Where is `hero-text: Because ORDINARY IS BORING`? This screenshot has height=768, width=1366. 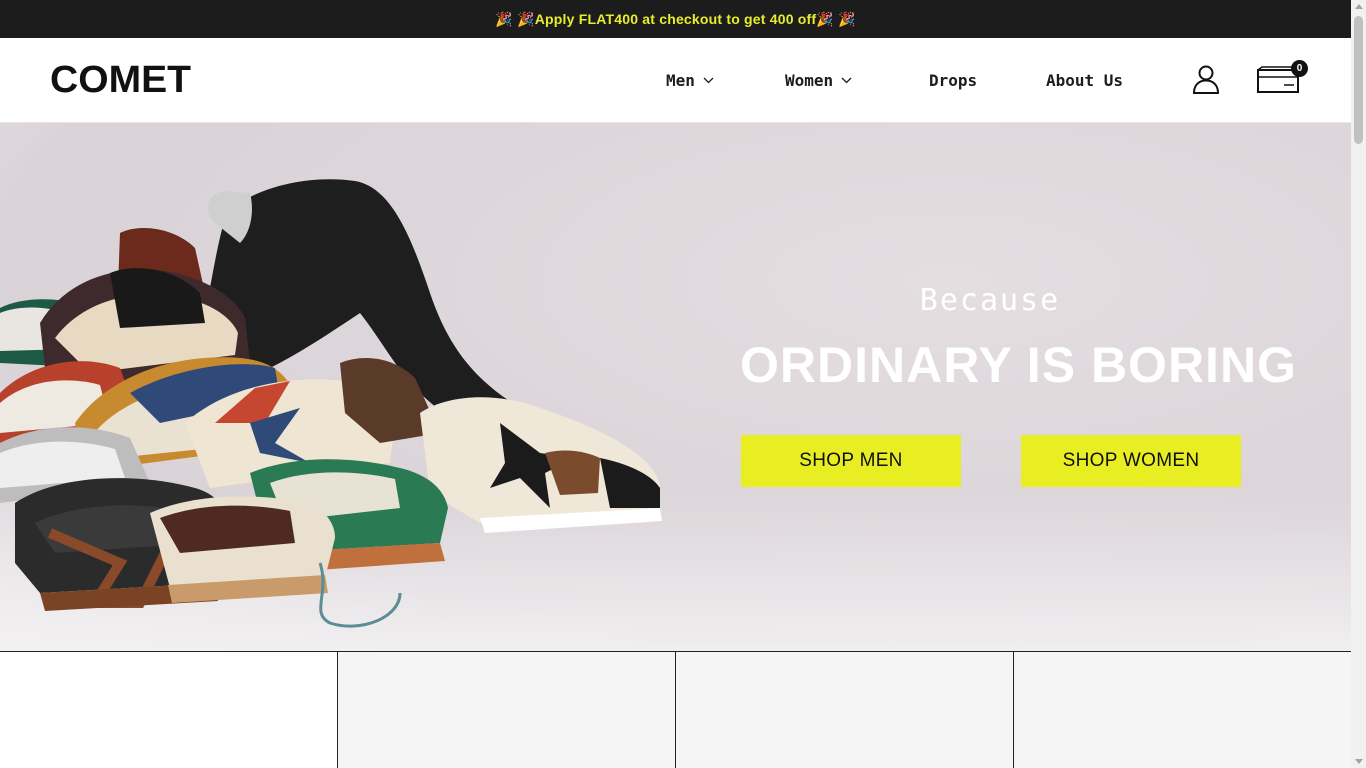
hero-text: Because ORDINARY IS BORING is located at coordinates (1018, 338).